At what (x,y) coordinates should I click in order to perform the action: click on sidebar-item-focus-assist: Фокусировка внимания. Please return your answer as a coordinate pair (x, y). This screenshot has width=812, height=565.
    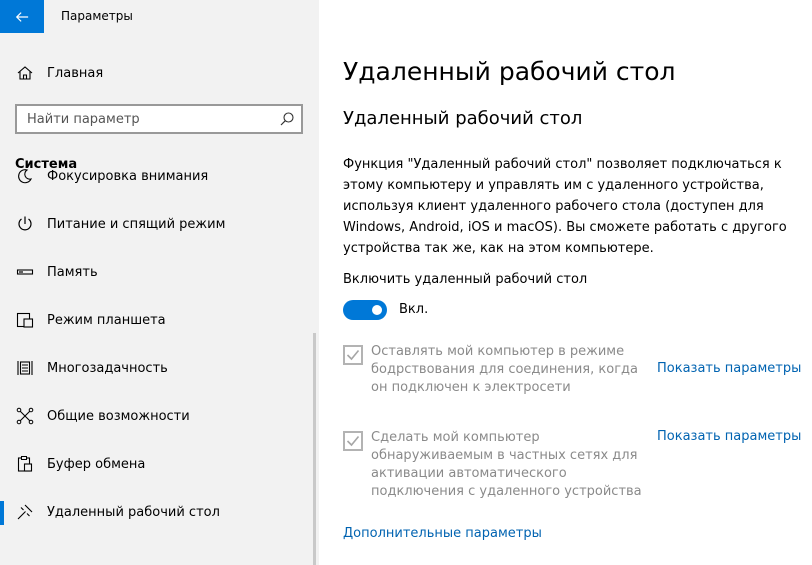
    Looking at the image, I should click on (159, 176).